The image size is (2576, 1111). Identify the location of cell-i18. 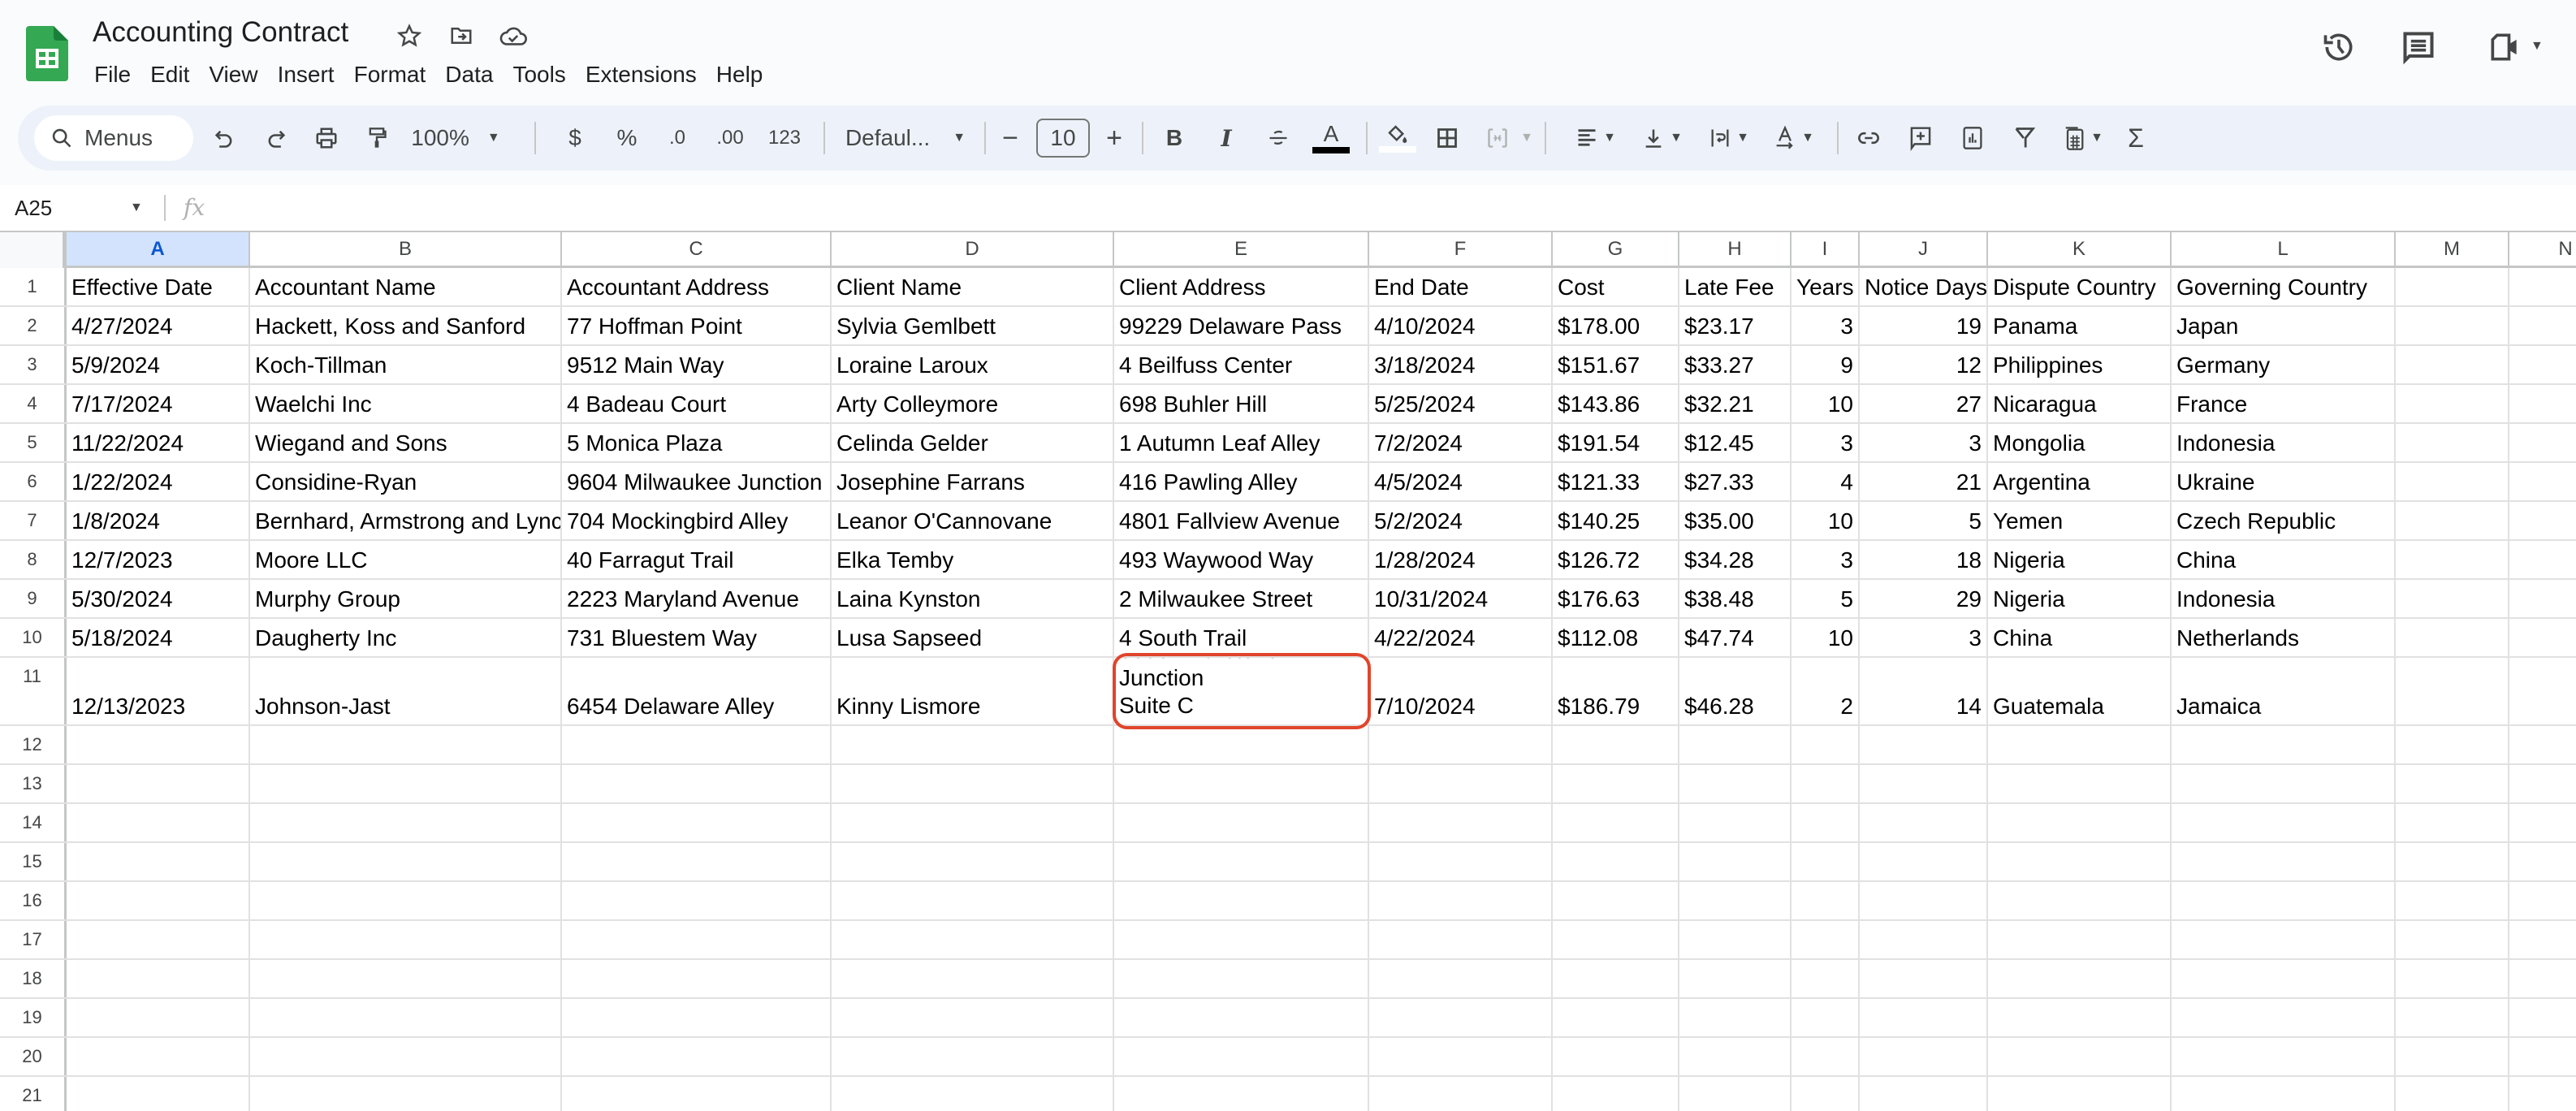
(1826, 979).